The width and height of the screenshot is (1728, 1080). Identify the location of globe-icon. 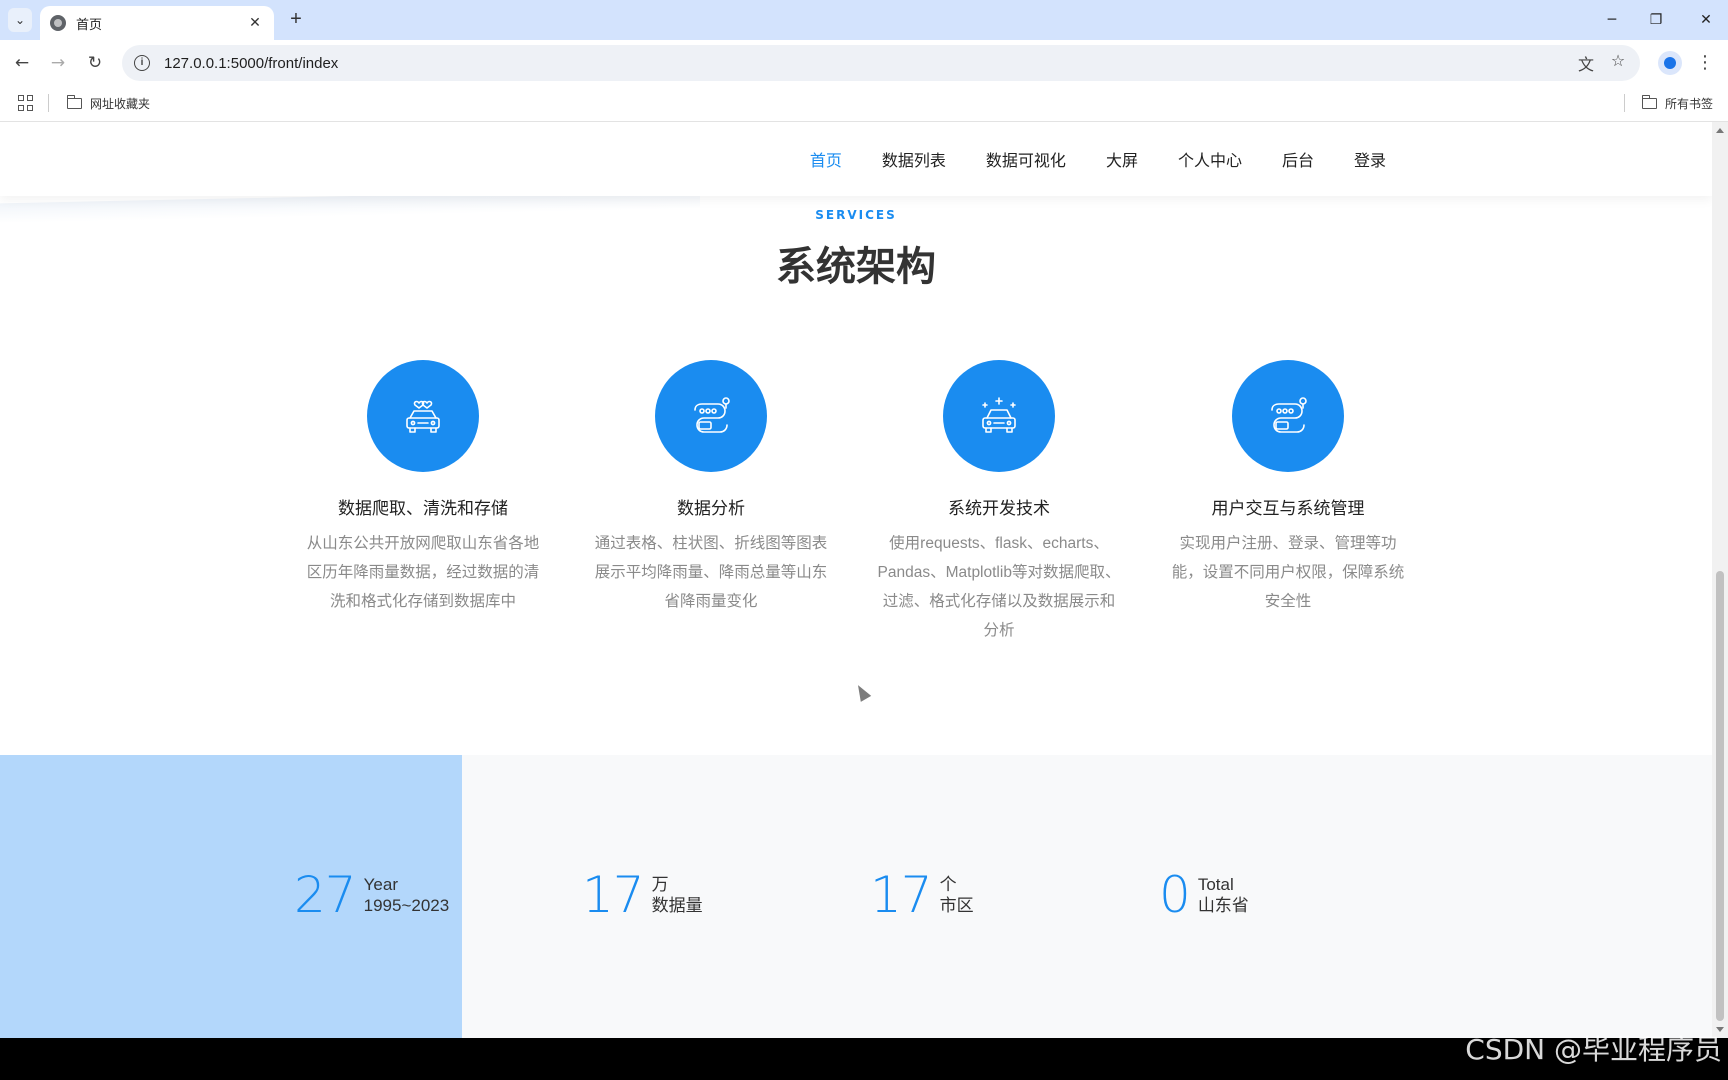
(58, 23).